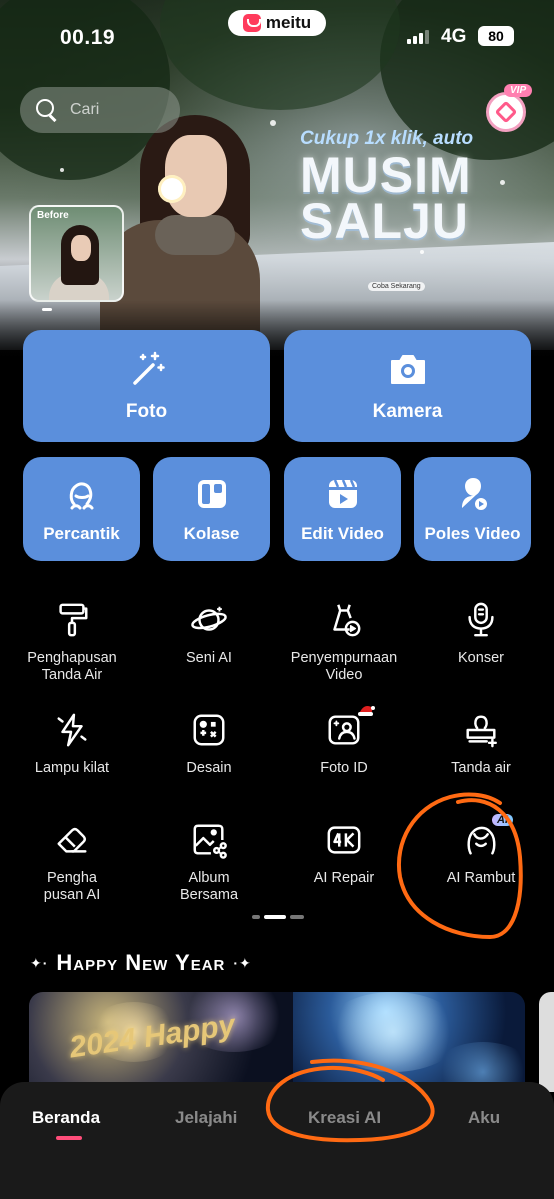 The image size is (554, 1199). I want to click on ai-badge: AI, so click(502, 820).